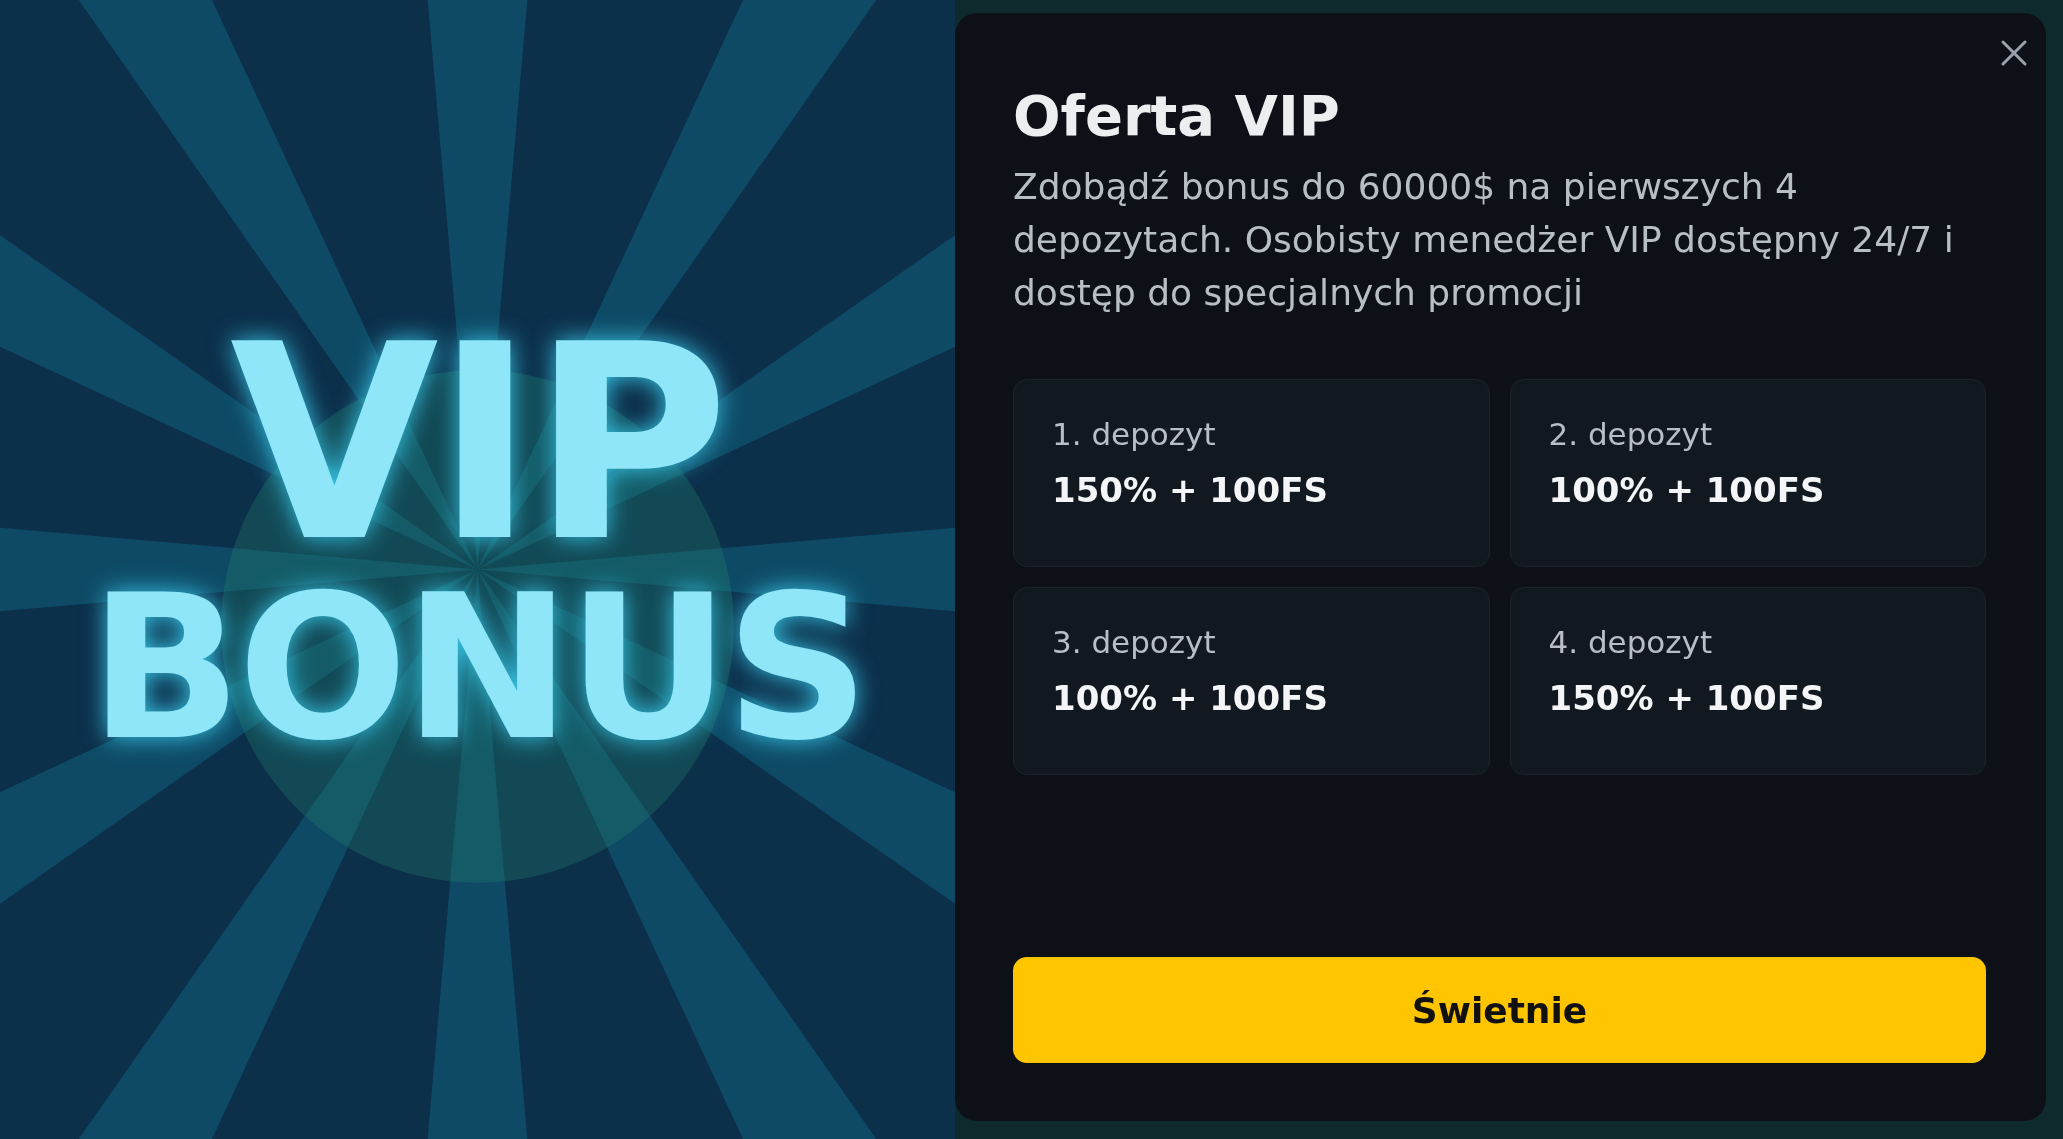 The width and height of the screenshot is (2063, 1139). Describe the element at coordinates (1631, 642) in the screenshot. I see `deposit-label: 4. depozyt` at that location.